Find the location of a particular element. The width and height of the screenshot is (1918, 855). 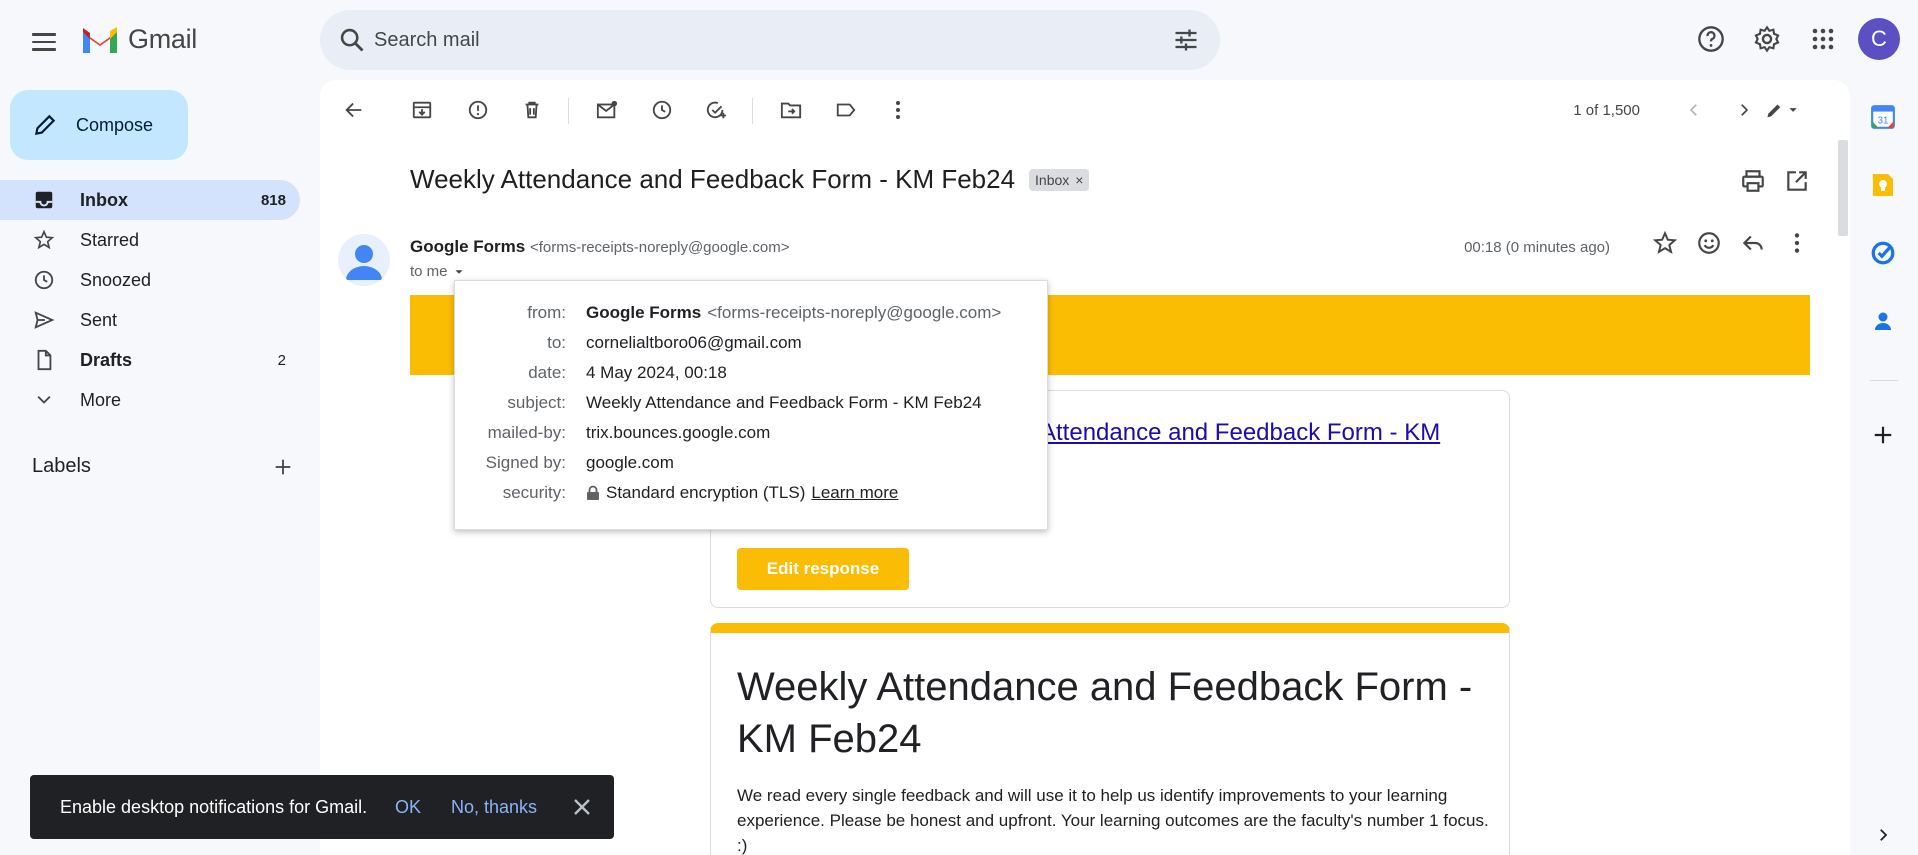

add-label-icon is located at coordinates (283, 467).